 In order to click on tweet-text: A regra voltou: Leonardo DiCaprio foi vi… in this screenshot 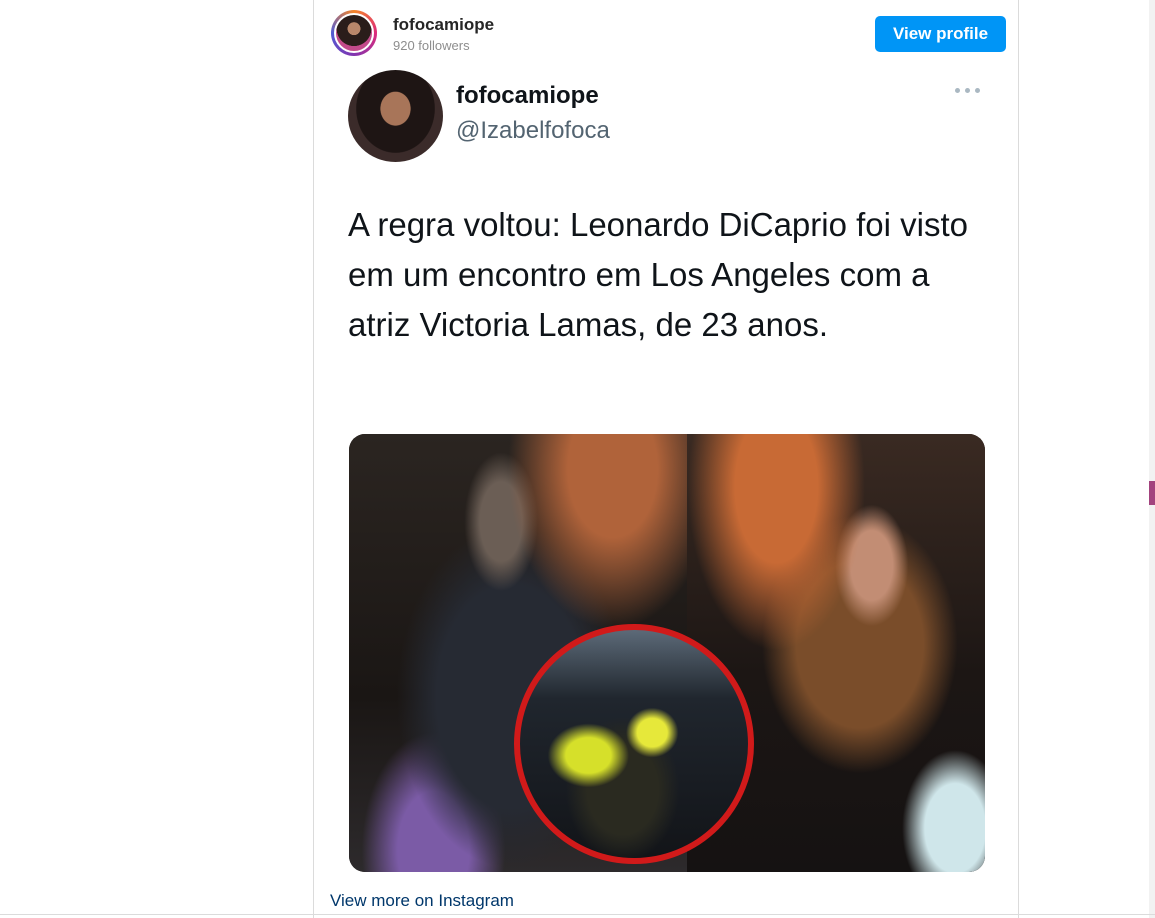, I will do `click(658, 274)`.